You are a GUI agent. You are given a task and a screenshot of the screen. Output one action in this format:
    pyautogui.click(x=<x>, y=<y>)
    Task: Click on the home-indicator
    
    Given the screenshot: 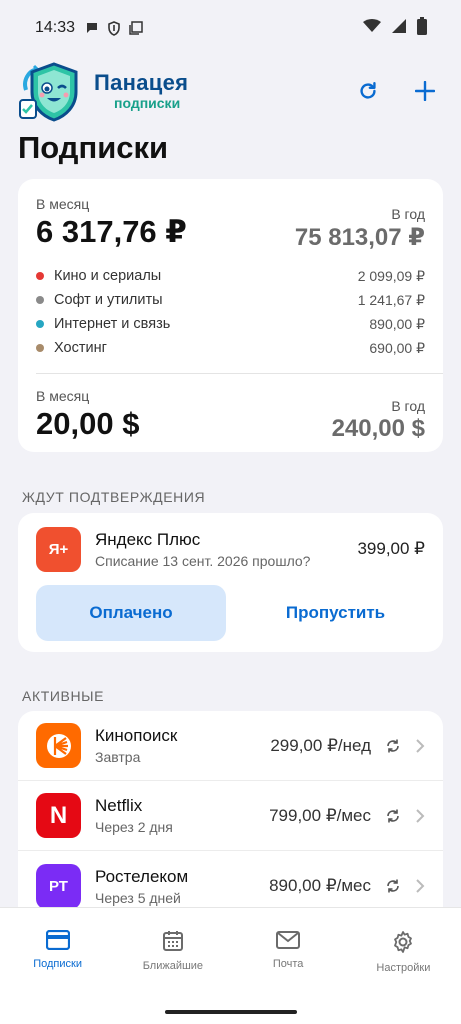 What is the action you would take?
    pyautogui.click(x=230, y=1012)
    